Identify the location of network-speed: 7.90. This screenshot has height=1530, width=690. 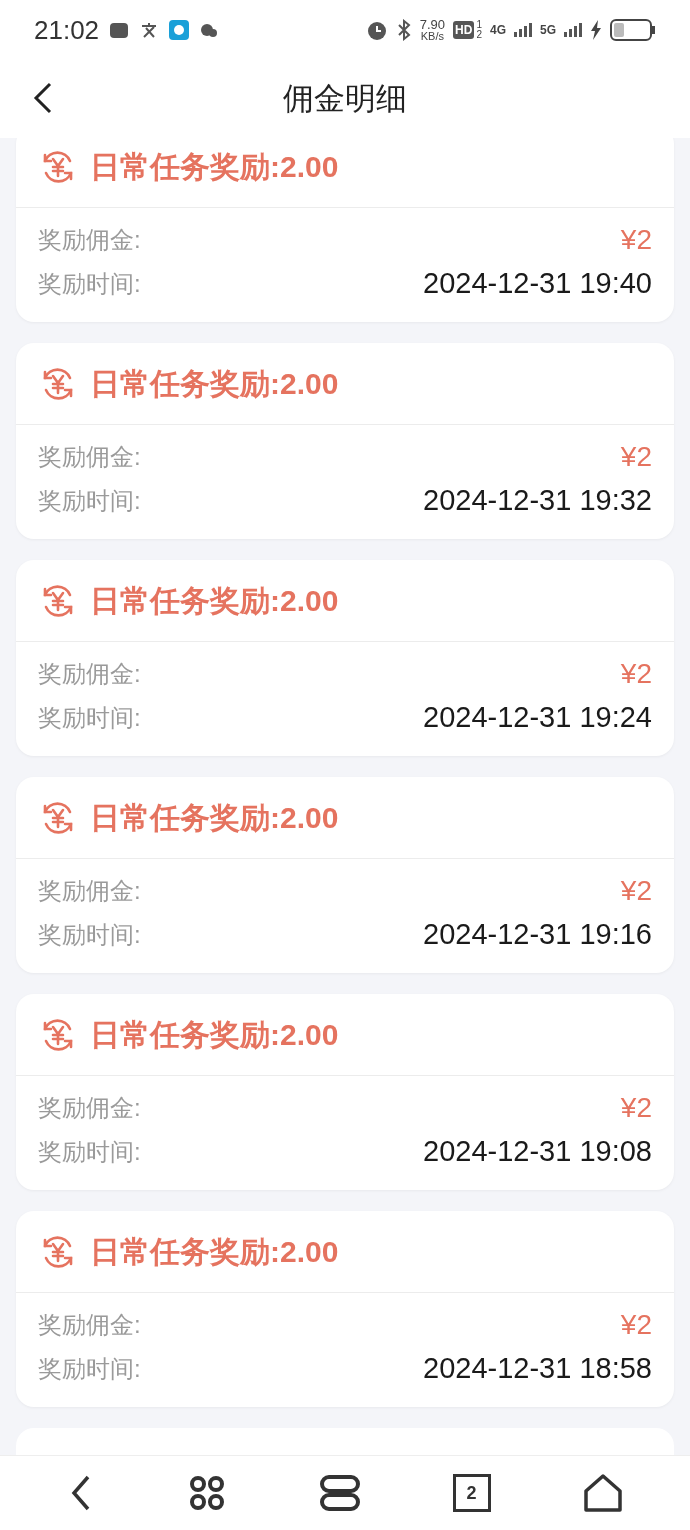
(432, 24).